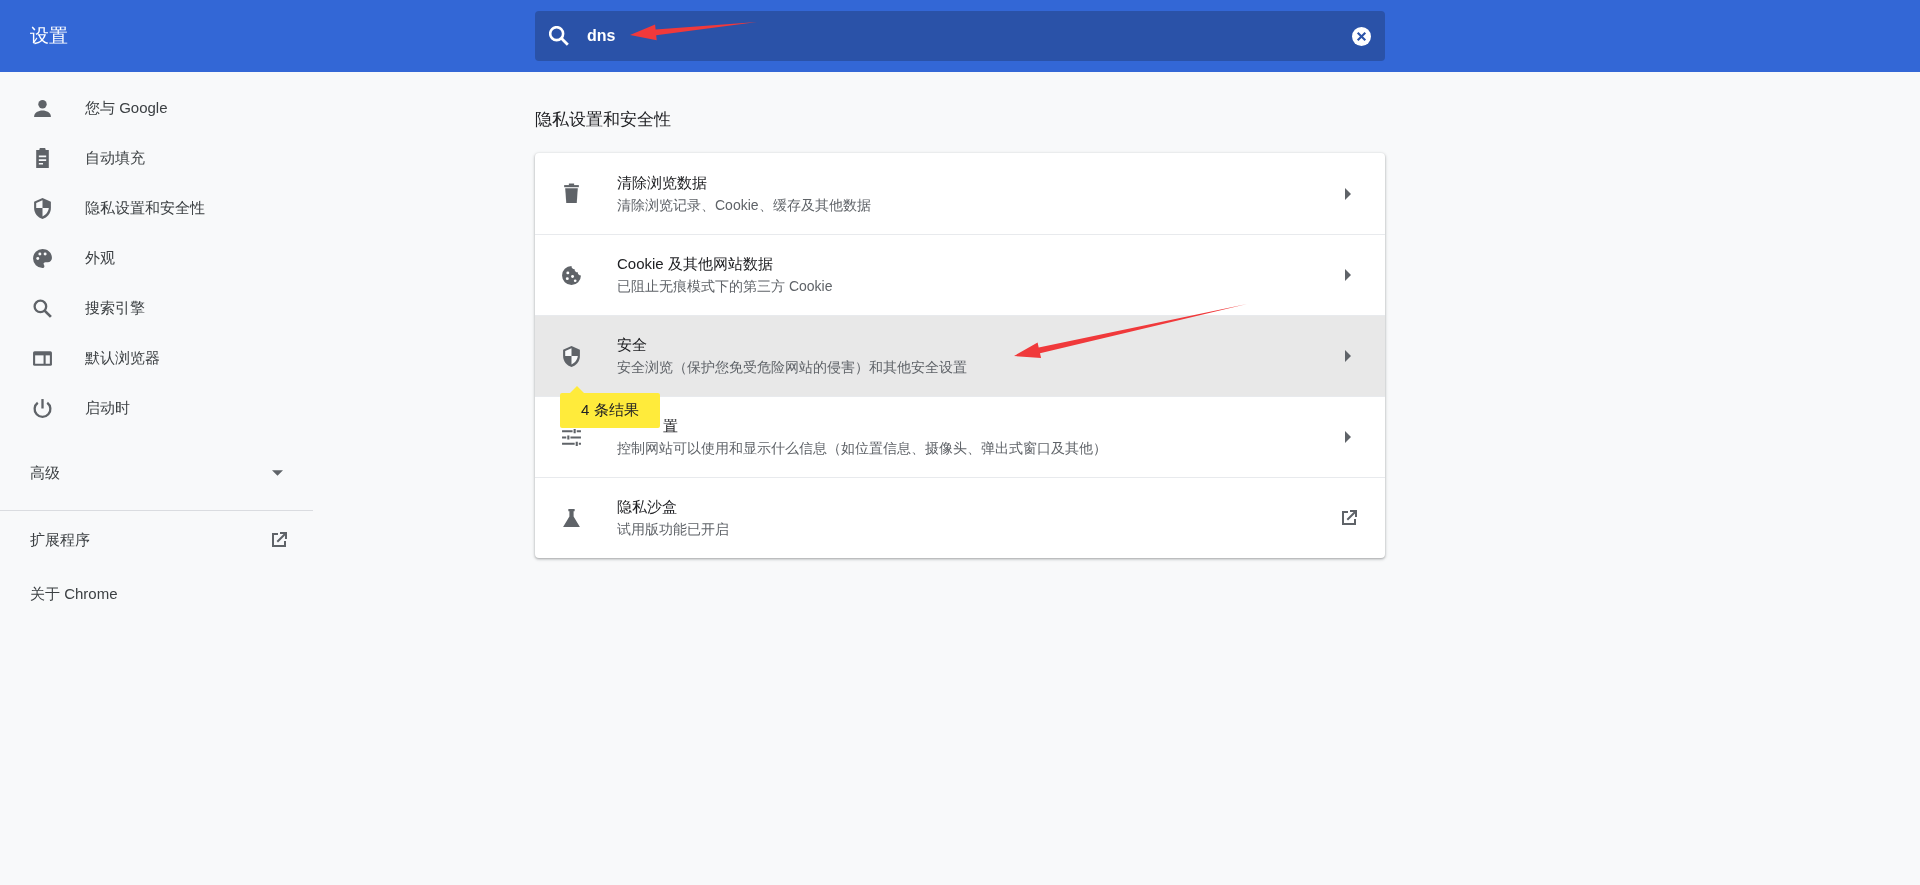  What do you see at coordinates (115, 158) in the screenshot?
I see `sidebar-item-label: 自动填充` at bounding box center [115, 158].